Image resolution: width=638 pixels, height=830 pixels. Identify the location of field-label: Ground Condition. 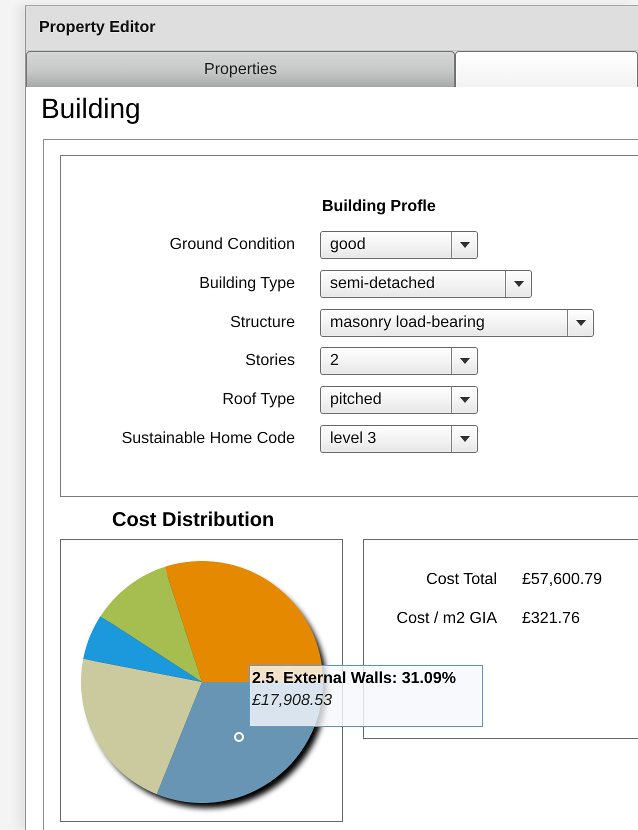
(231, 245).